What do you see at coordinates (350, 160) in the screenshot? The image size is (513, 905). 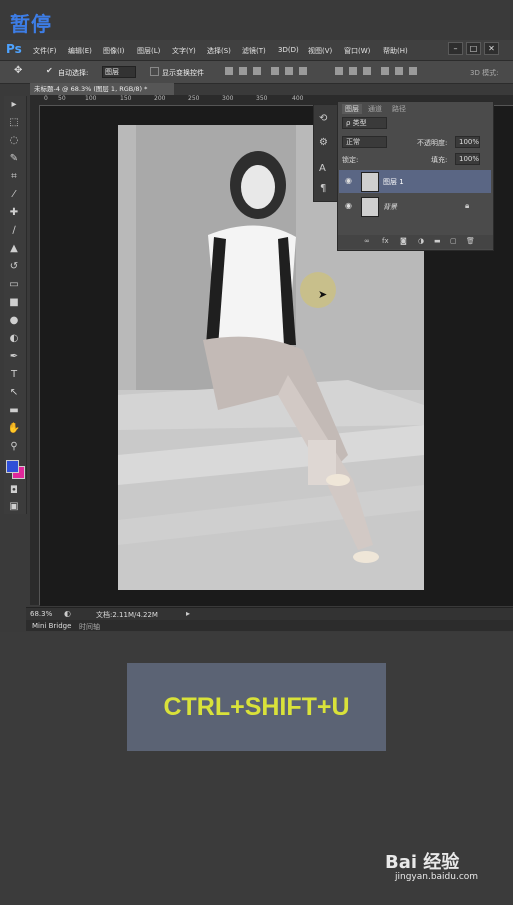 I see `lock-label: 锁定:` at bounding box center [350, 160].